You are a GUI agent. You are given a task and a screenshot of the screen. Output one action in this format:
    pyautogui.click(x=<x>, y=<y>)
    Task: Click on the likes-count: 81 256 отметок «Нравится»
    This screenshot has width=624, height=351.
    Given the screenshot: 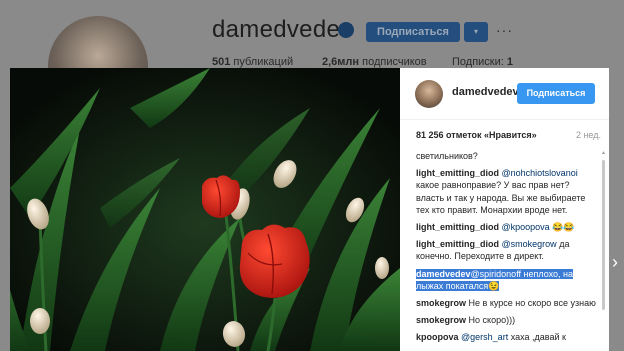 What is the action you would take?
    pyautogui.click(x=508, y=135)
    